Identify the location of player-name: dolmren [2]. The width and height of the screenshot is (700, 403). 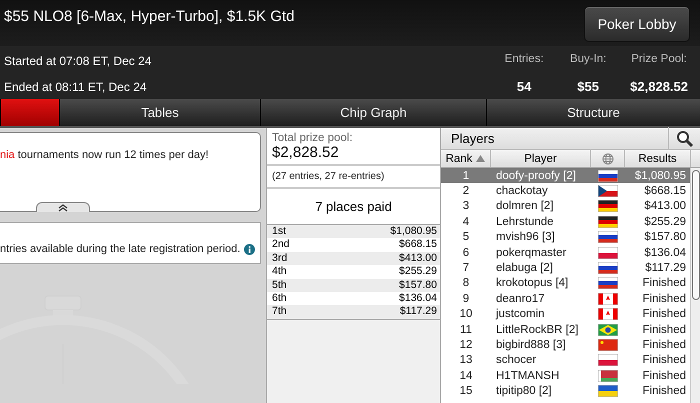
(525, 206).